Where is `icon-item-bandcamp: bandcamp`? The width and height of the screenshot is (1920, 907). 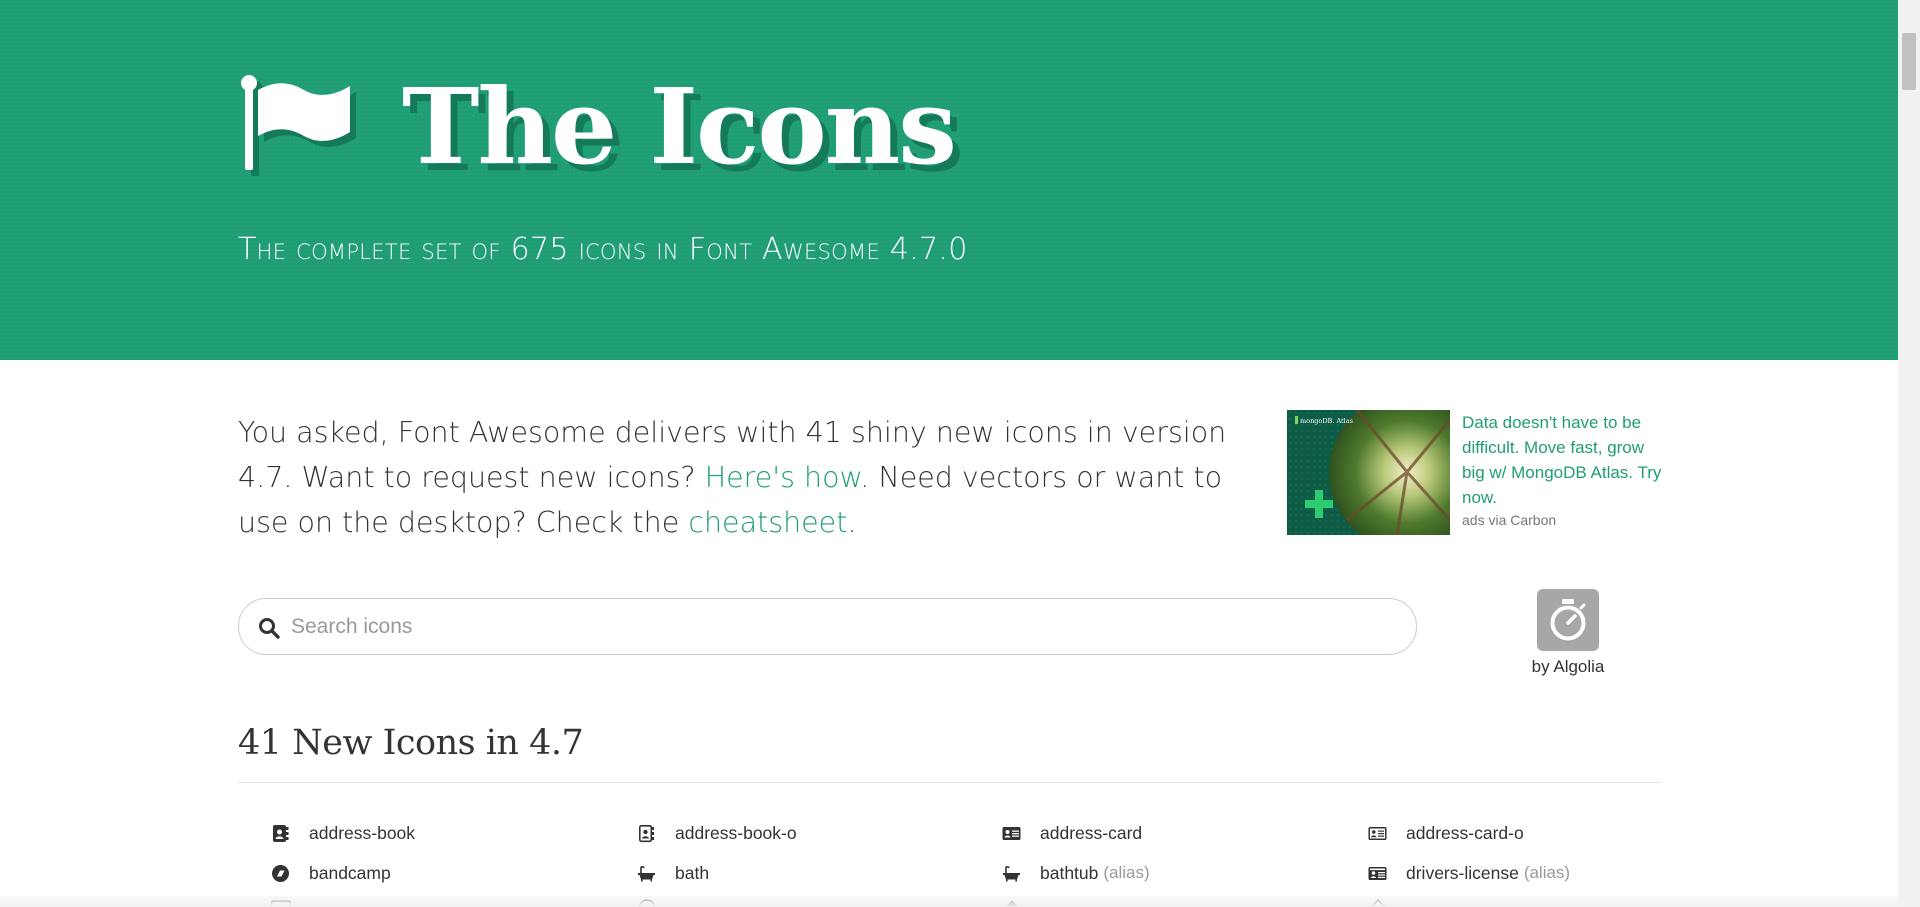
icon-item-bandcamp: bandcamp is located at coordinates (314, 873).